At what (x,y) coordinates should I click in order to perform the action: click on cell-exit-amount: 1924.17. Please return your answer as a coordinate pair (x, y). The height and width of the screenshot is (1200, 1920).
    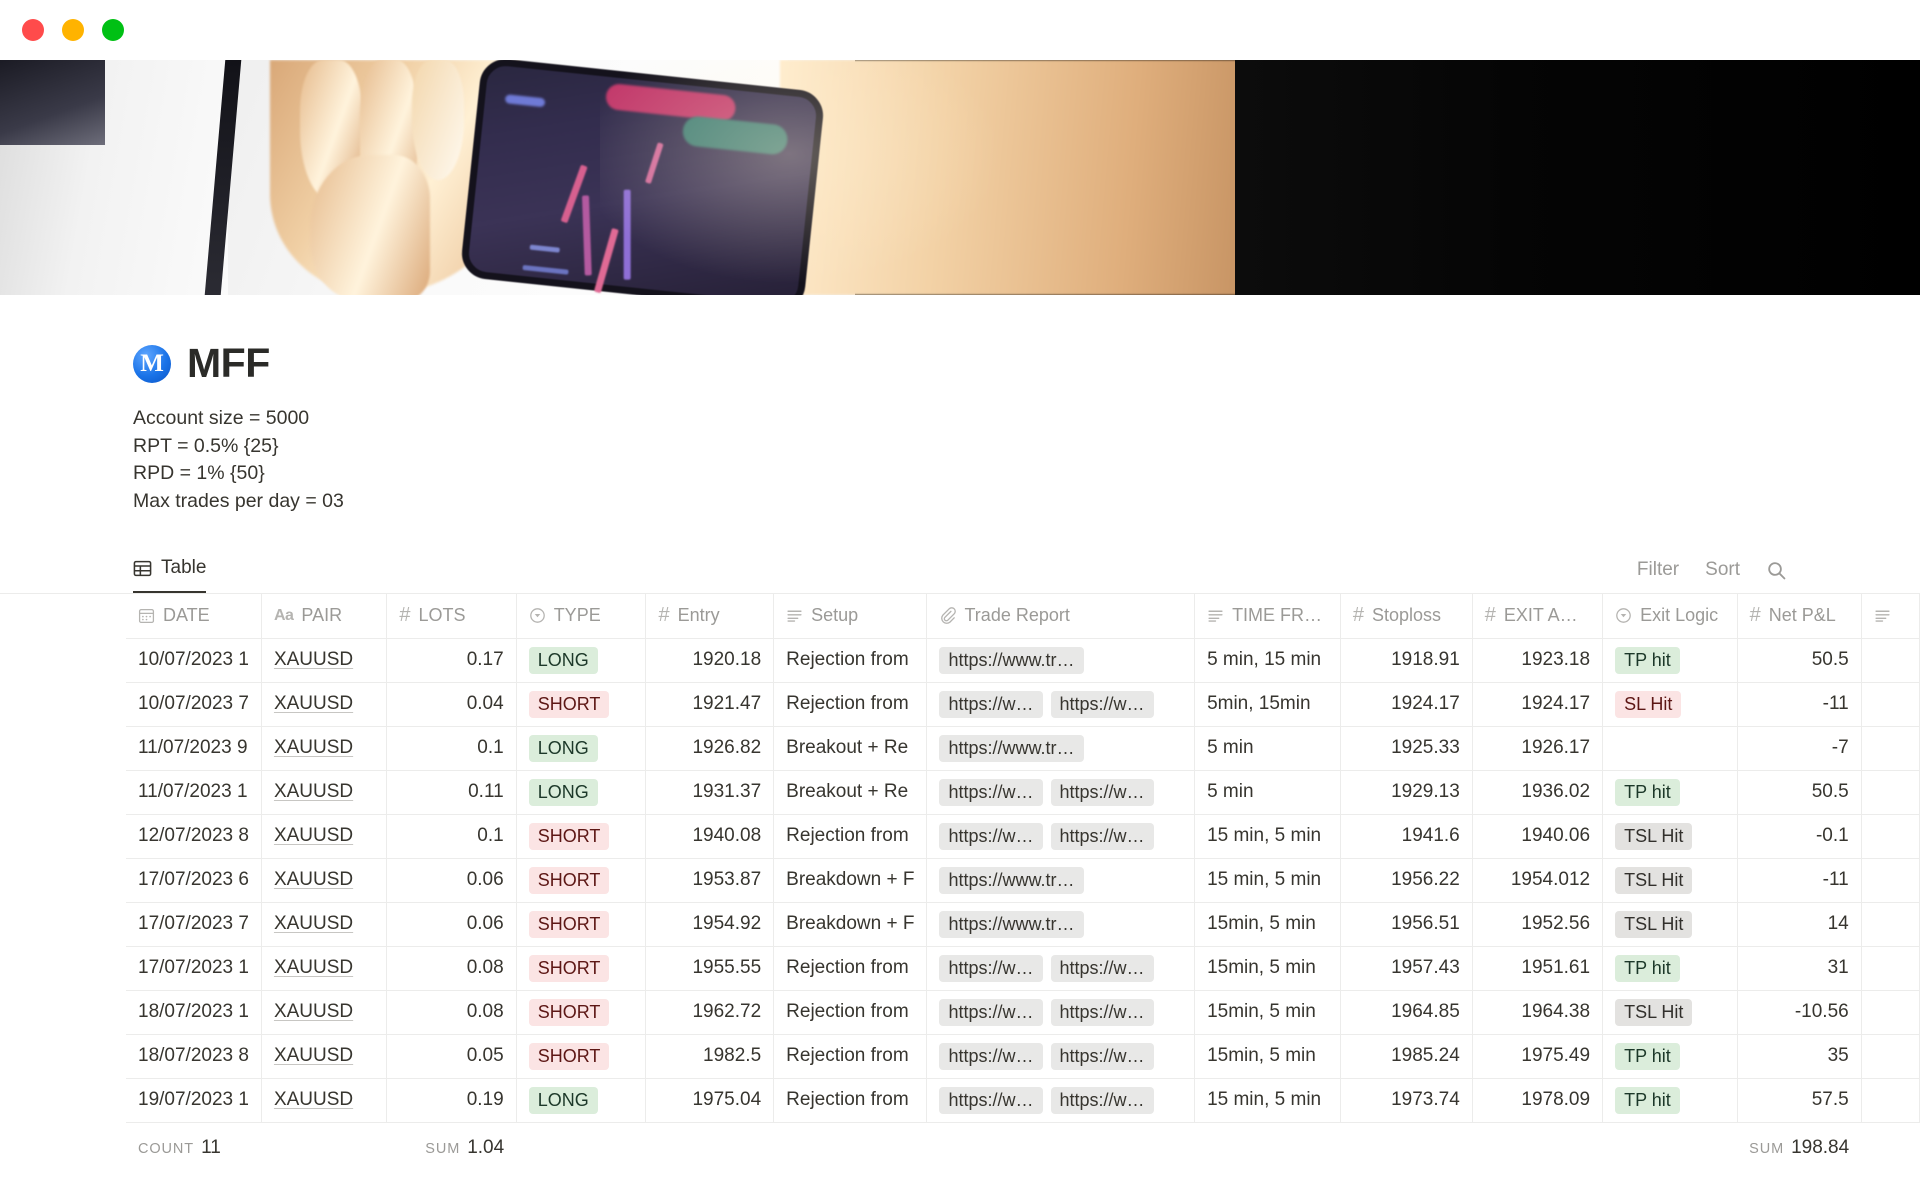
    Looking at the image, I should click on (1538, 704).